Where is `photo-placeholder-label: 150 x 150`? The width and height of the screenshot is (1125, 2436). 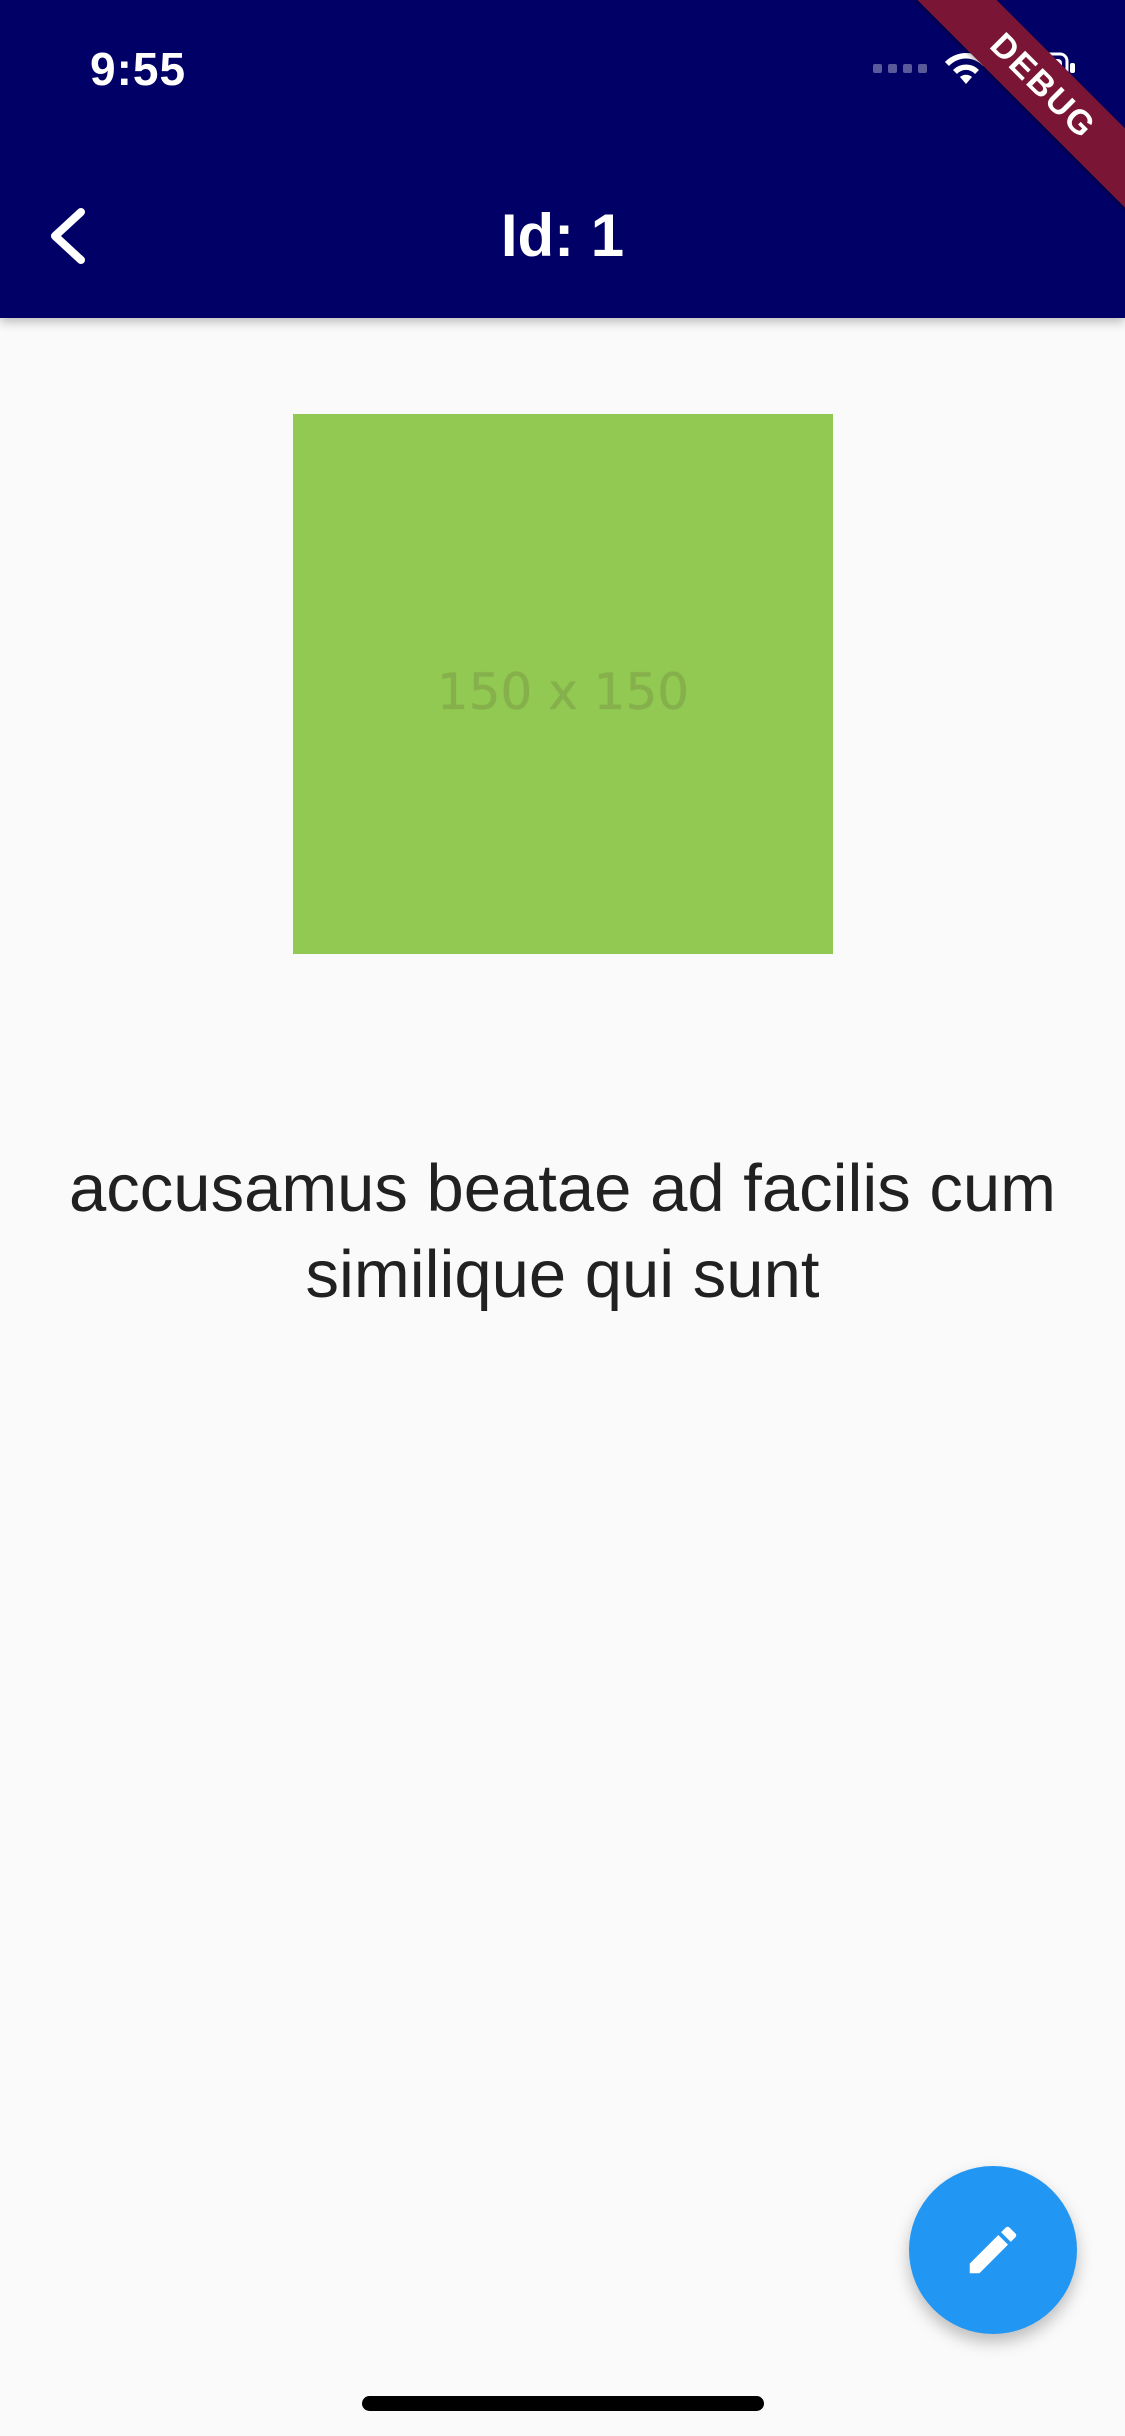
photo-placeholder-label: 150 x 150 is located at coordinates (563, 692).